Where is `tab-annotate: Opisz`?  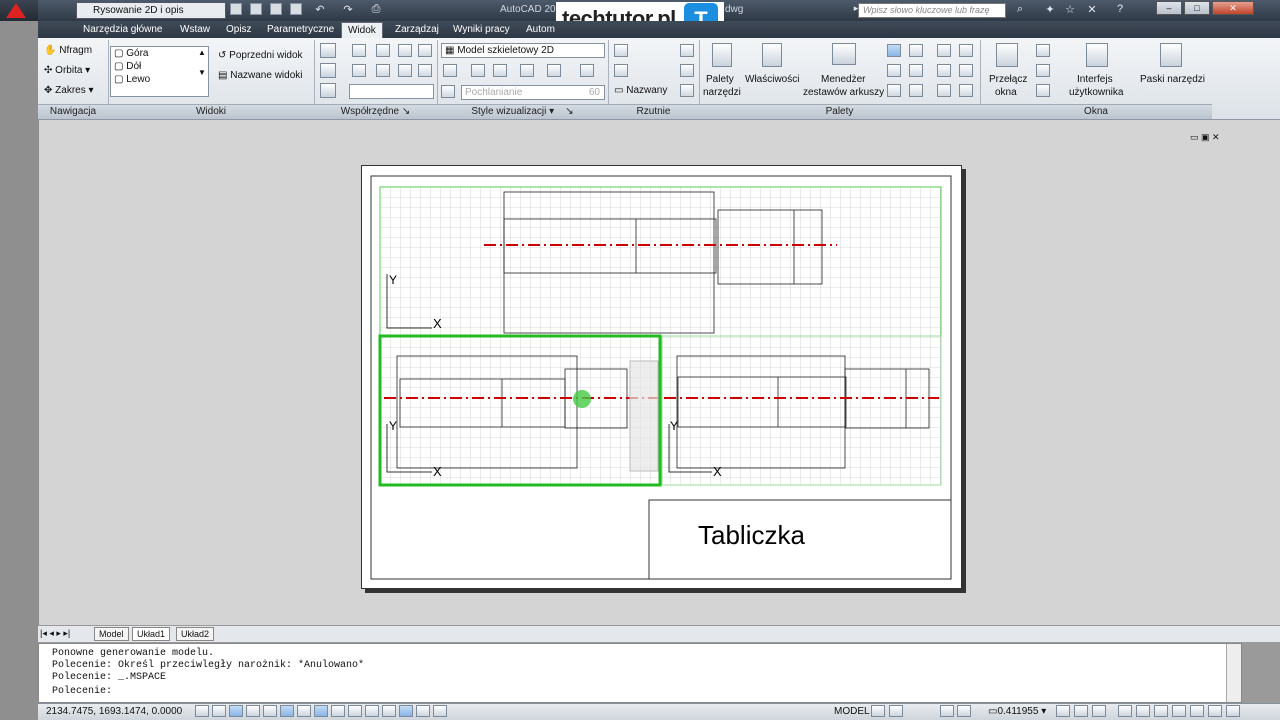 tab-annotate: Opisz is located at coordinates (239, 30).